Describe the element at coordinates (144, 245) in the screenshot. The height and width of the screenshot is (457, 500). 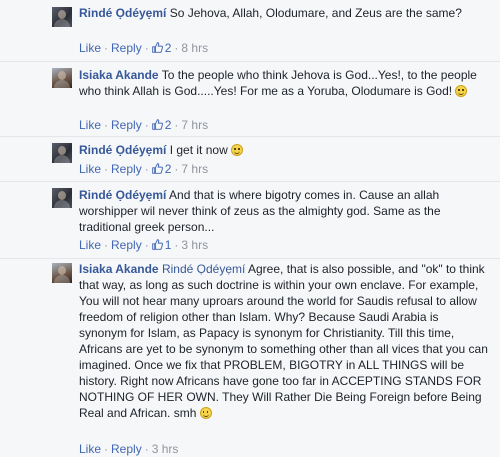
I see `comment-actions: Like · Reply · 1 · 3 hrs` at that location.